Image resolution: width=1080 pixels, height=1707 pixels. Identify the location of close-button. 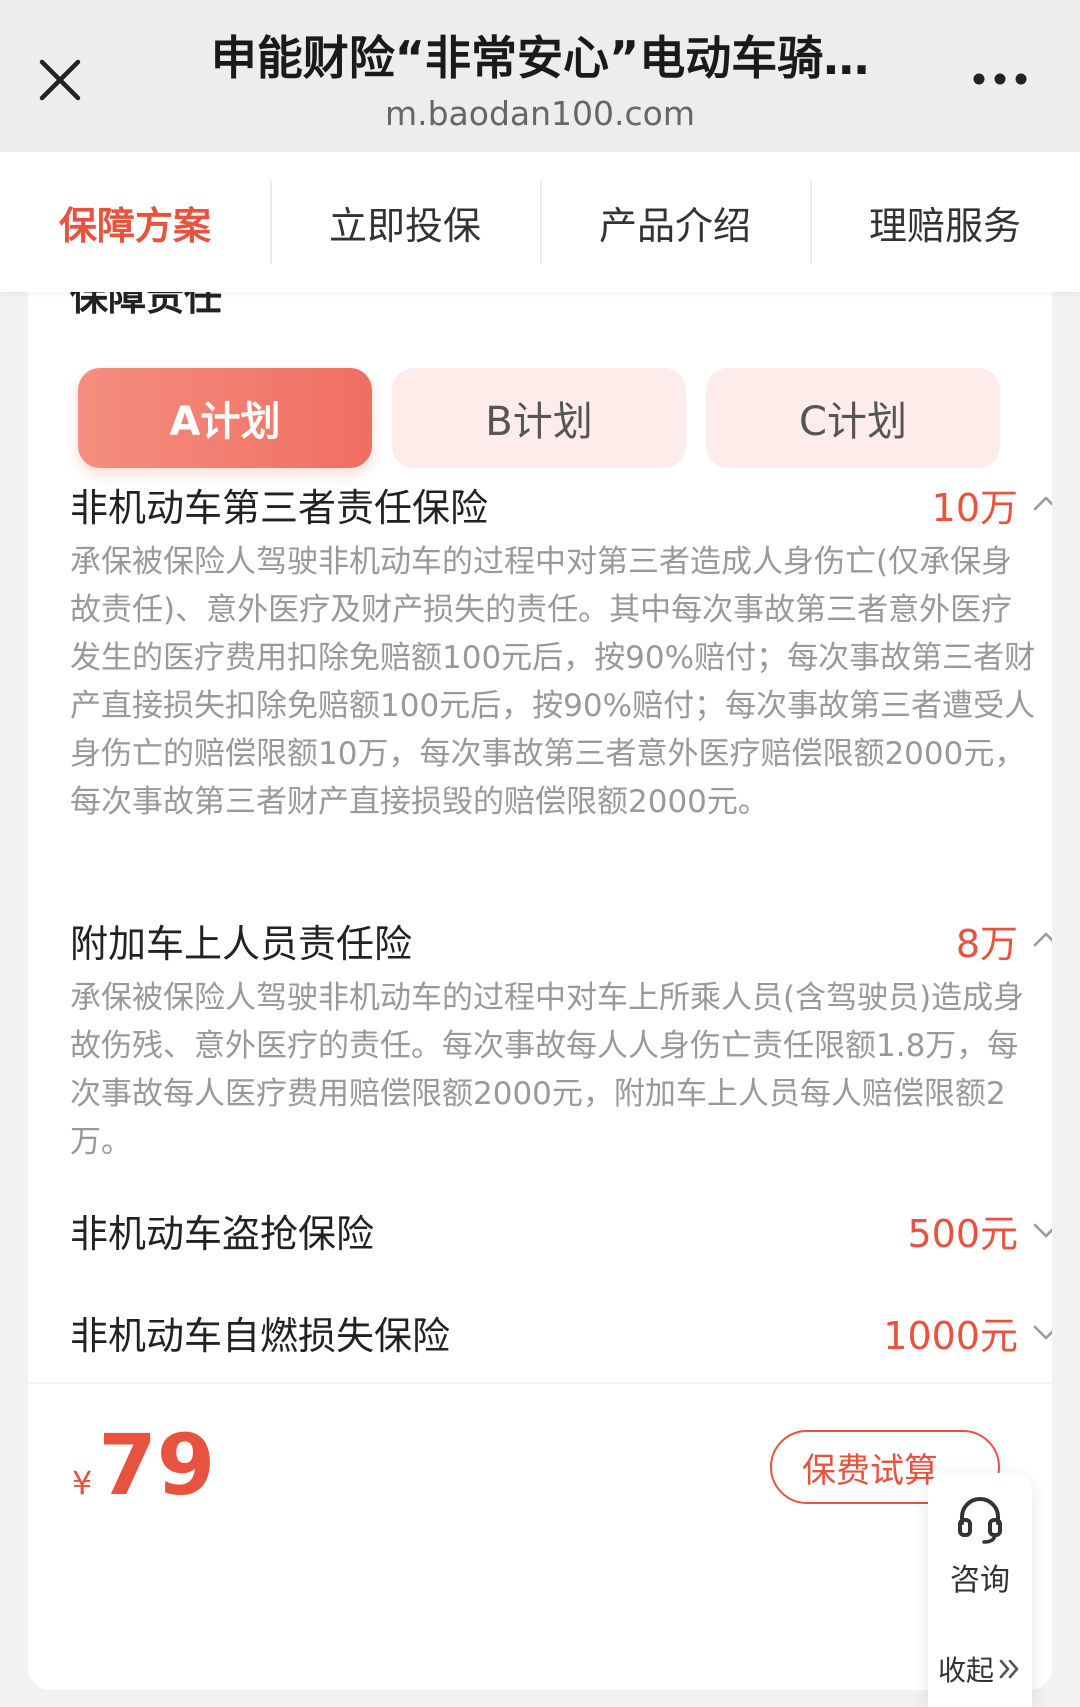
(60, 80).